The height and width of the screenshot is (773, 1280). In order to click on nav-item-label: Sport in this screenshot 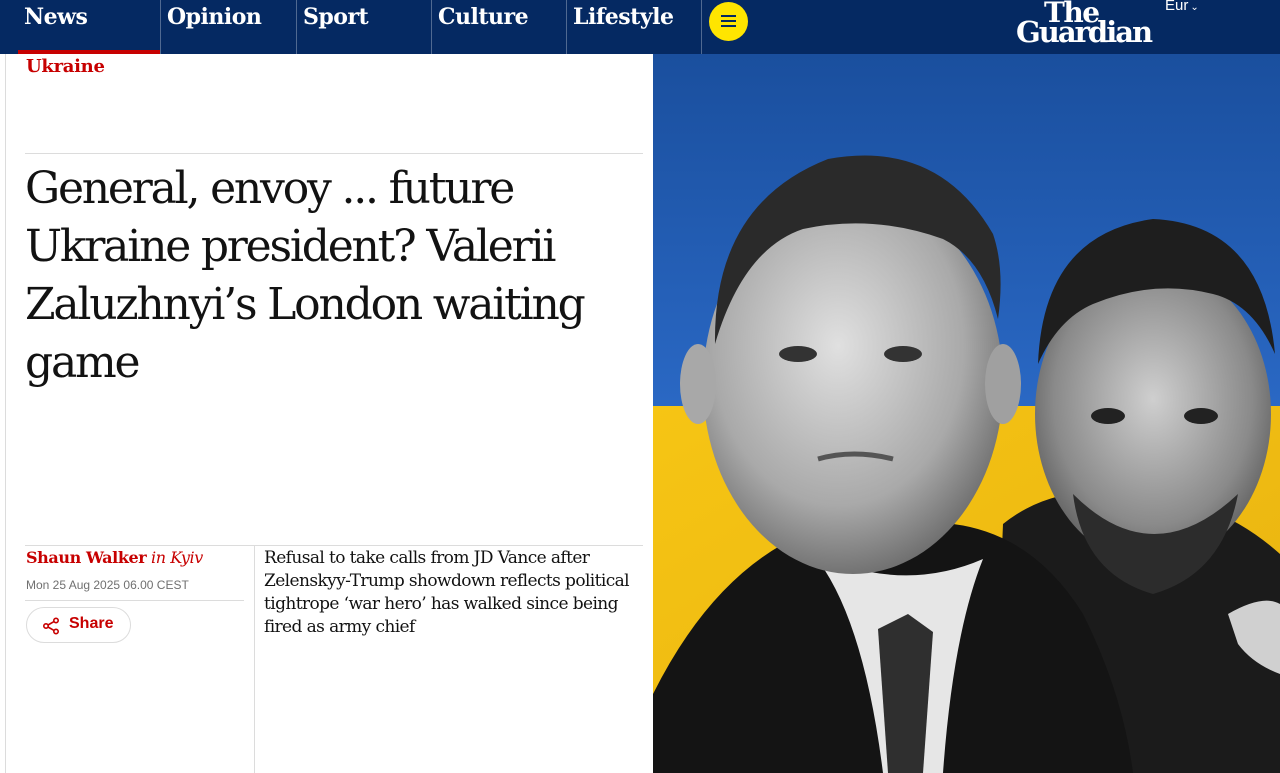, I will do `click(336, 17)`.